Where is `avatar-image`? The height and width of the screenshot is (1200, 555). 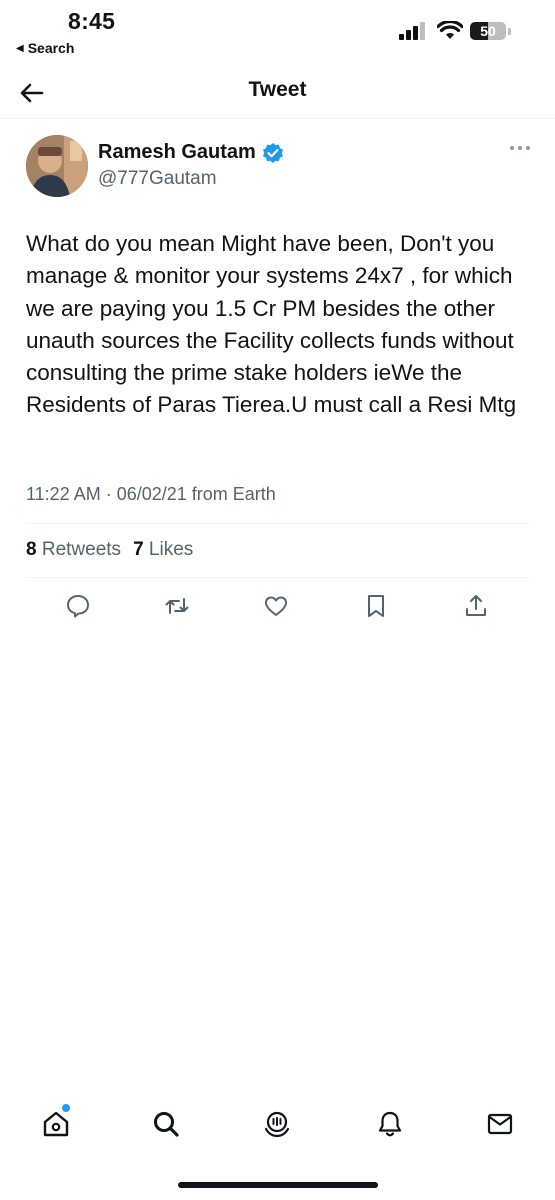
avatar-image is located at coordinates (57, 166).